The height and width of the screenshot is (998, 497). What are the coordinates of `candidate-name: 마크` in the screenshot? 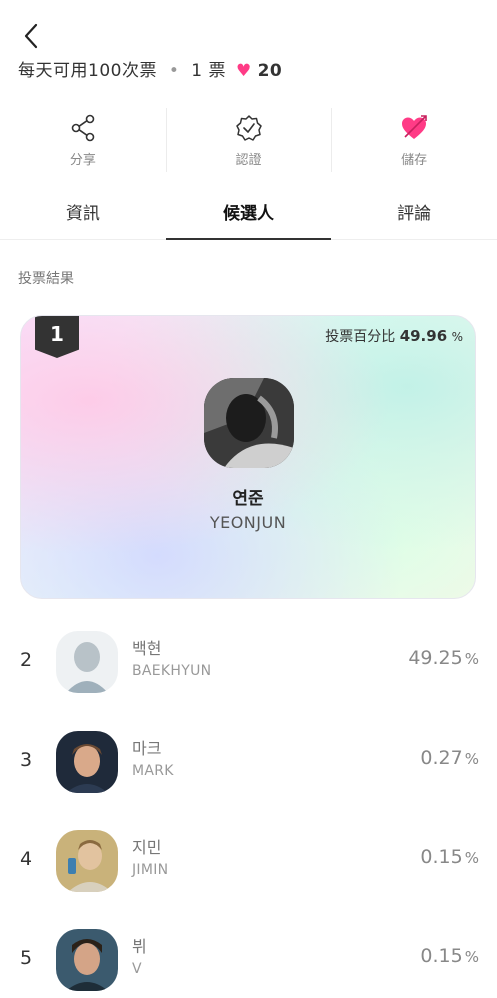 It's located at (147, 748).